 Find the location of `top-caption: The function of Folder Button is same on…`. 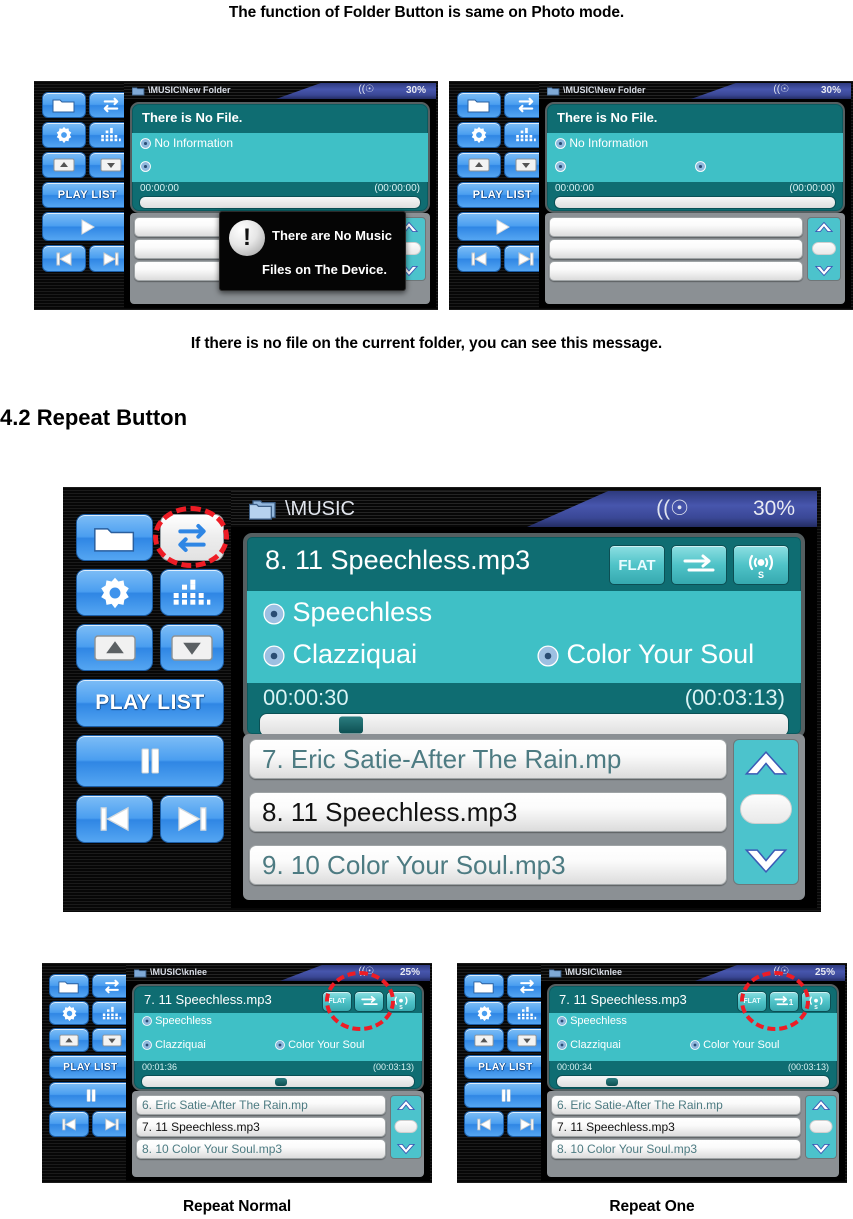

top-caption: The function of Folder Button is same on… is located at coordinates (426, 12).